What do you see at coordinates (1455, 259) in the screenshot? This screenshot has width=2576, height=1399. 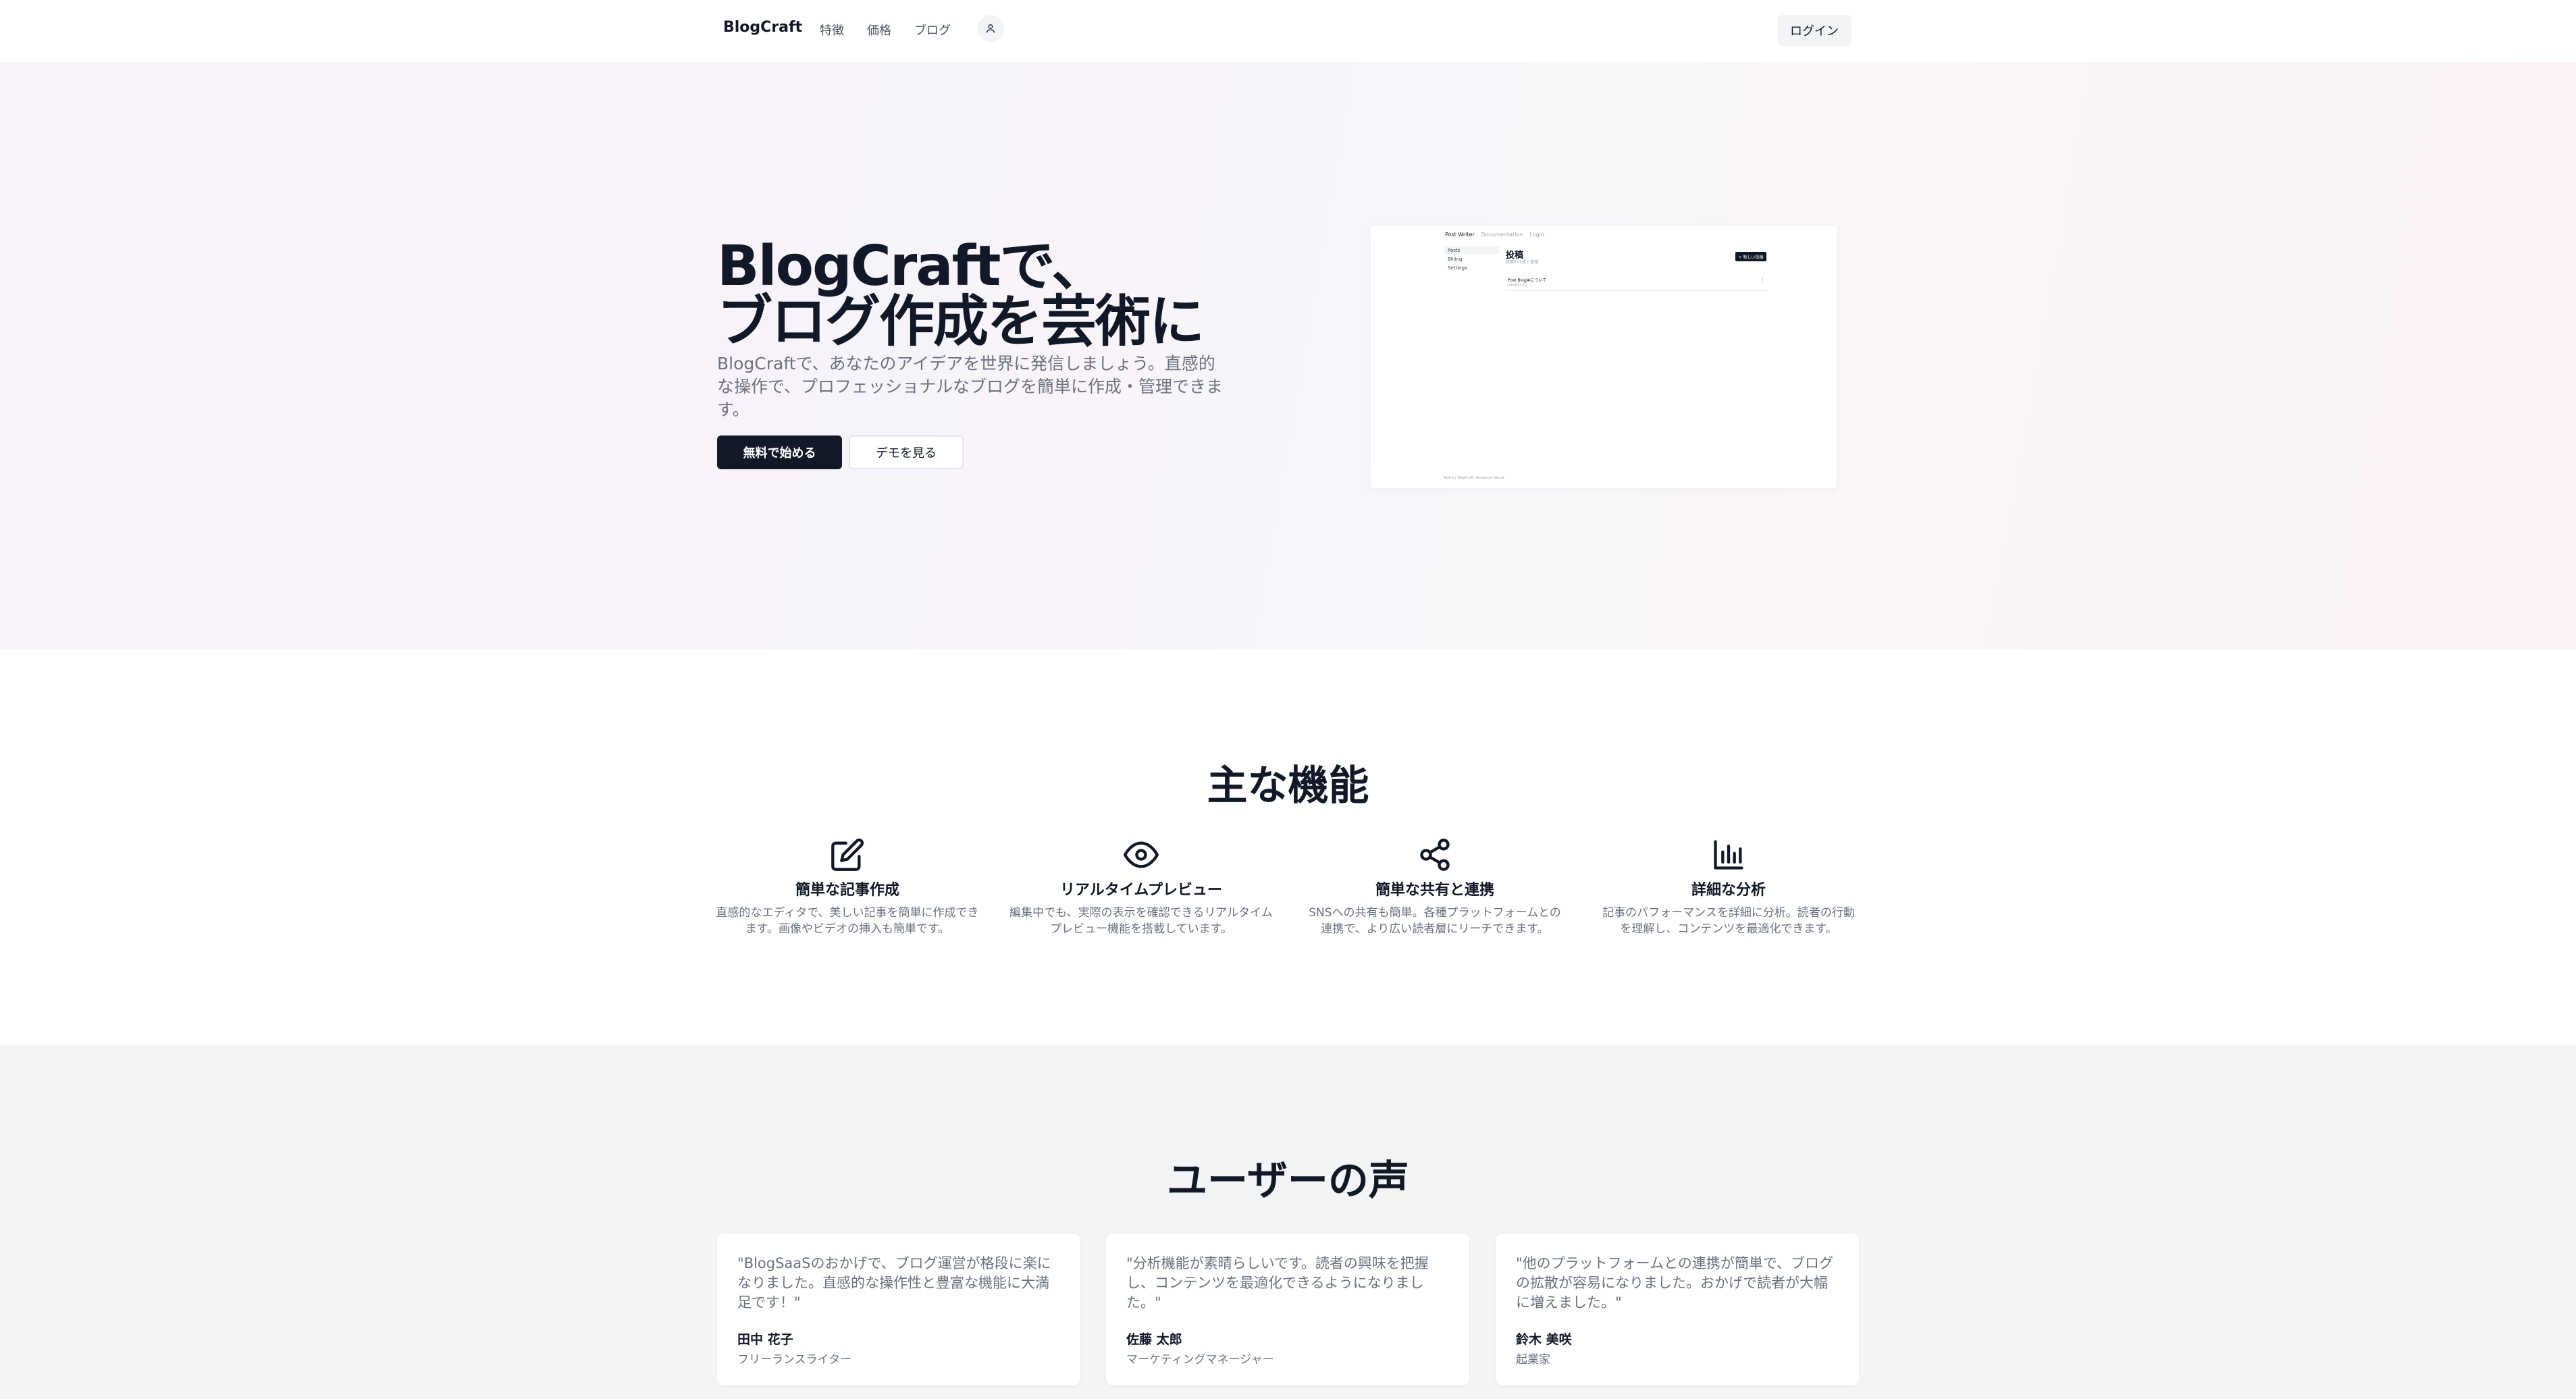 I see `preview-sidebar-item: Billing` at bounding box center [1455, 259].